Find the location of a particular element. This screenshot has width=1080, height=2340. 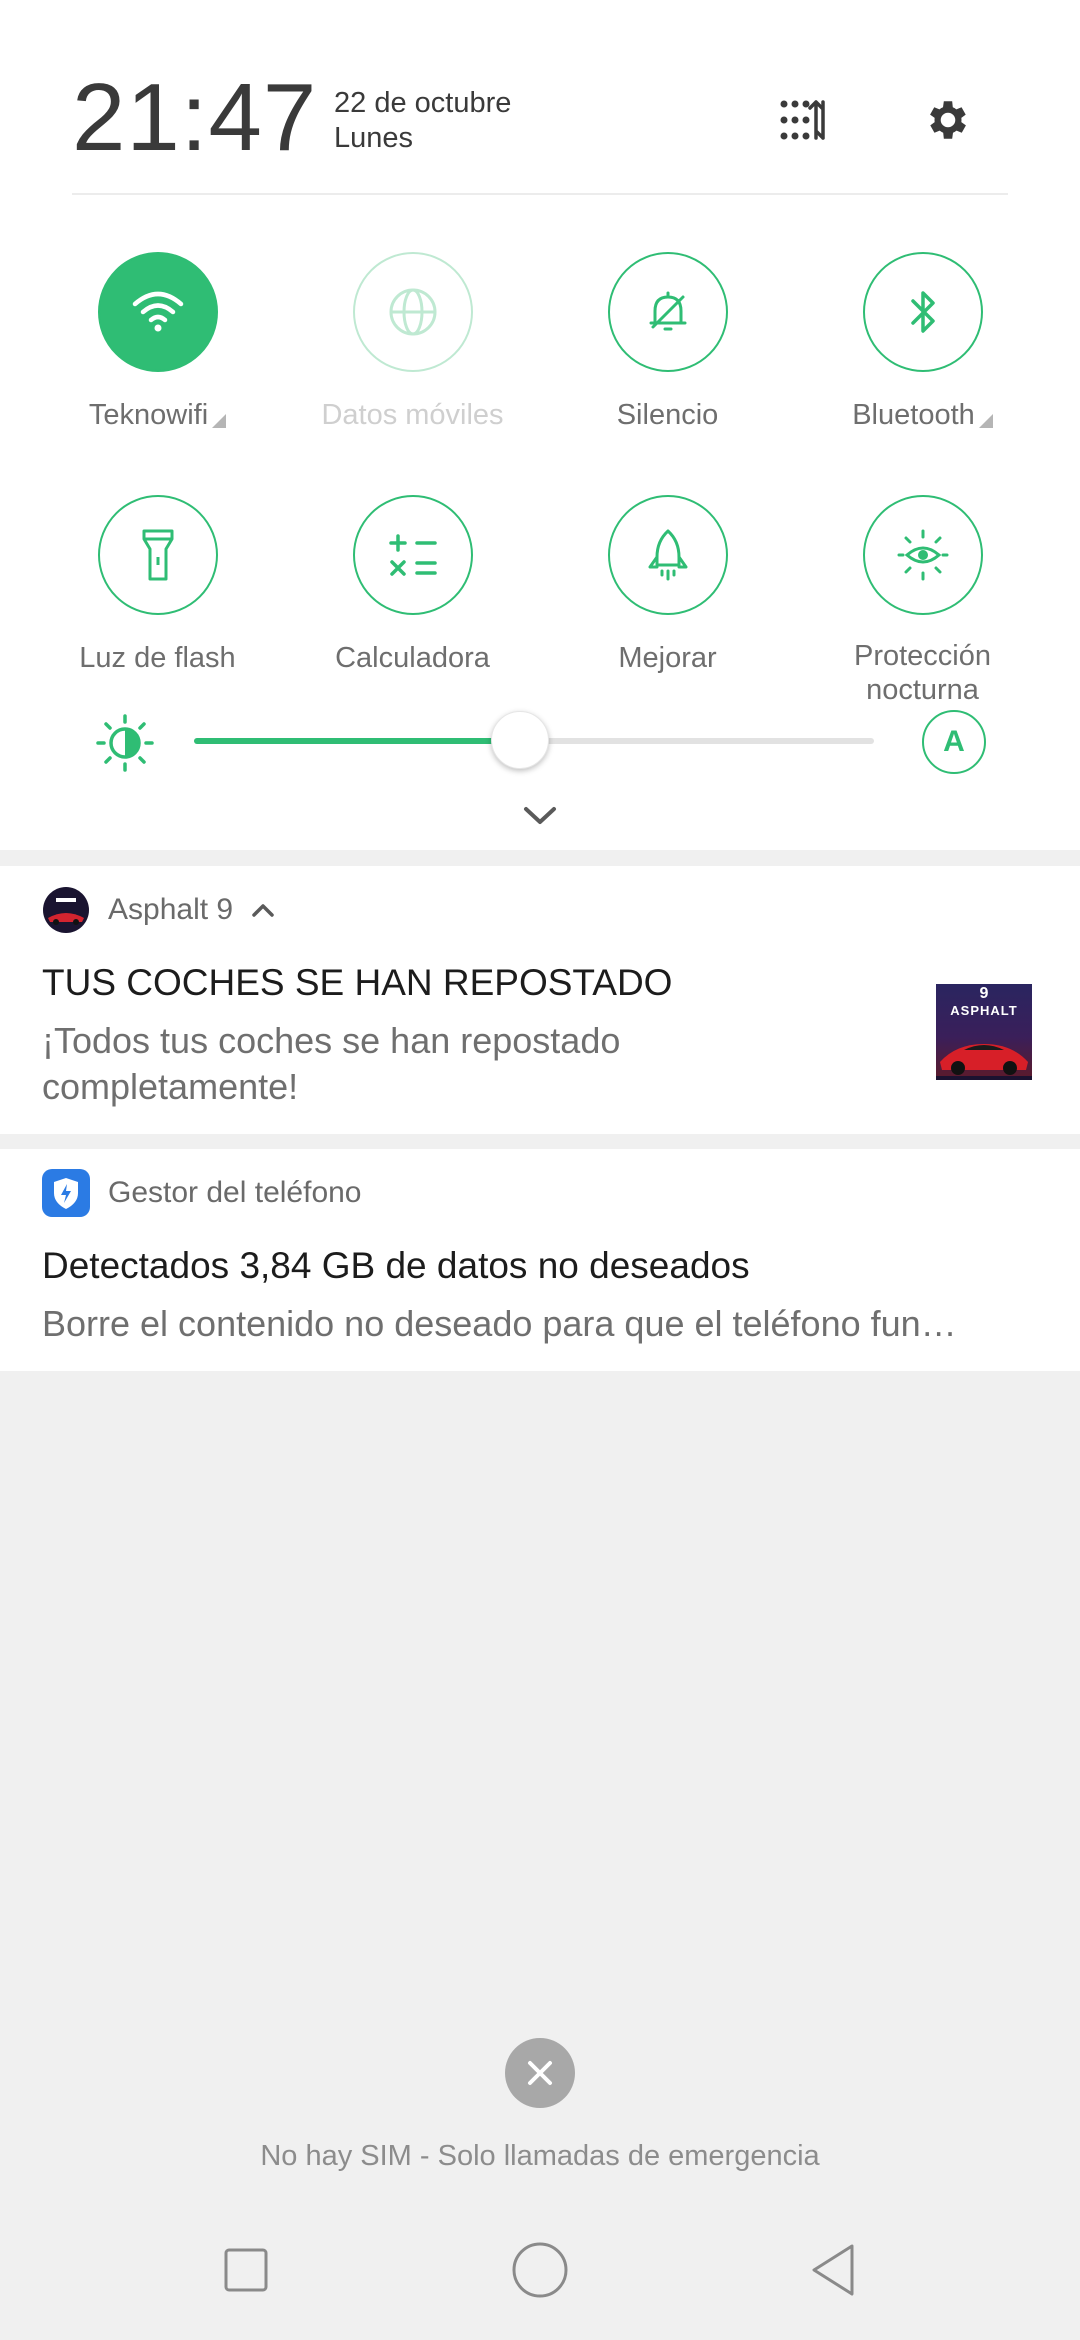

chevron-up-icon is located at coordinates (263, 910).